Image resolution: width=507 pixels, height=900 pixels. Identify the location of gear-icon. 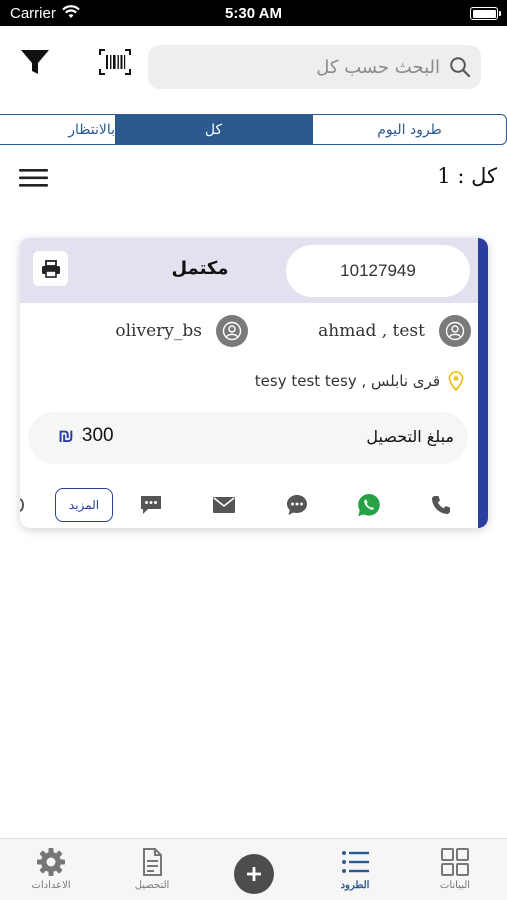
(51, 862).